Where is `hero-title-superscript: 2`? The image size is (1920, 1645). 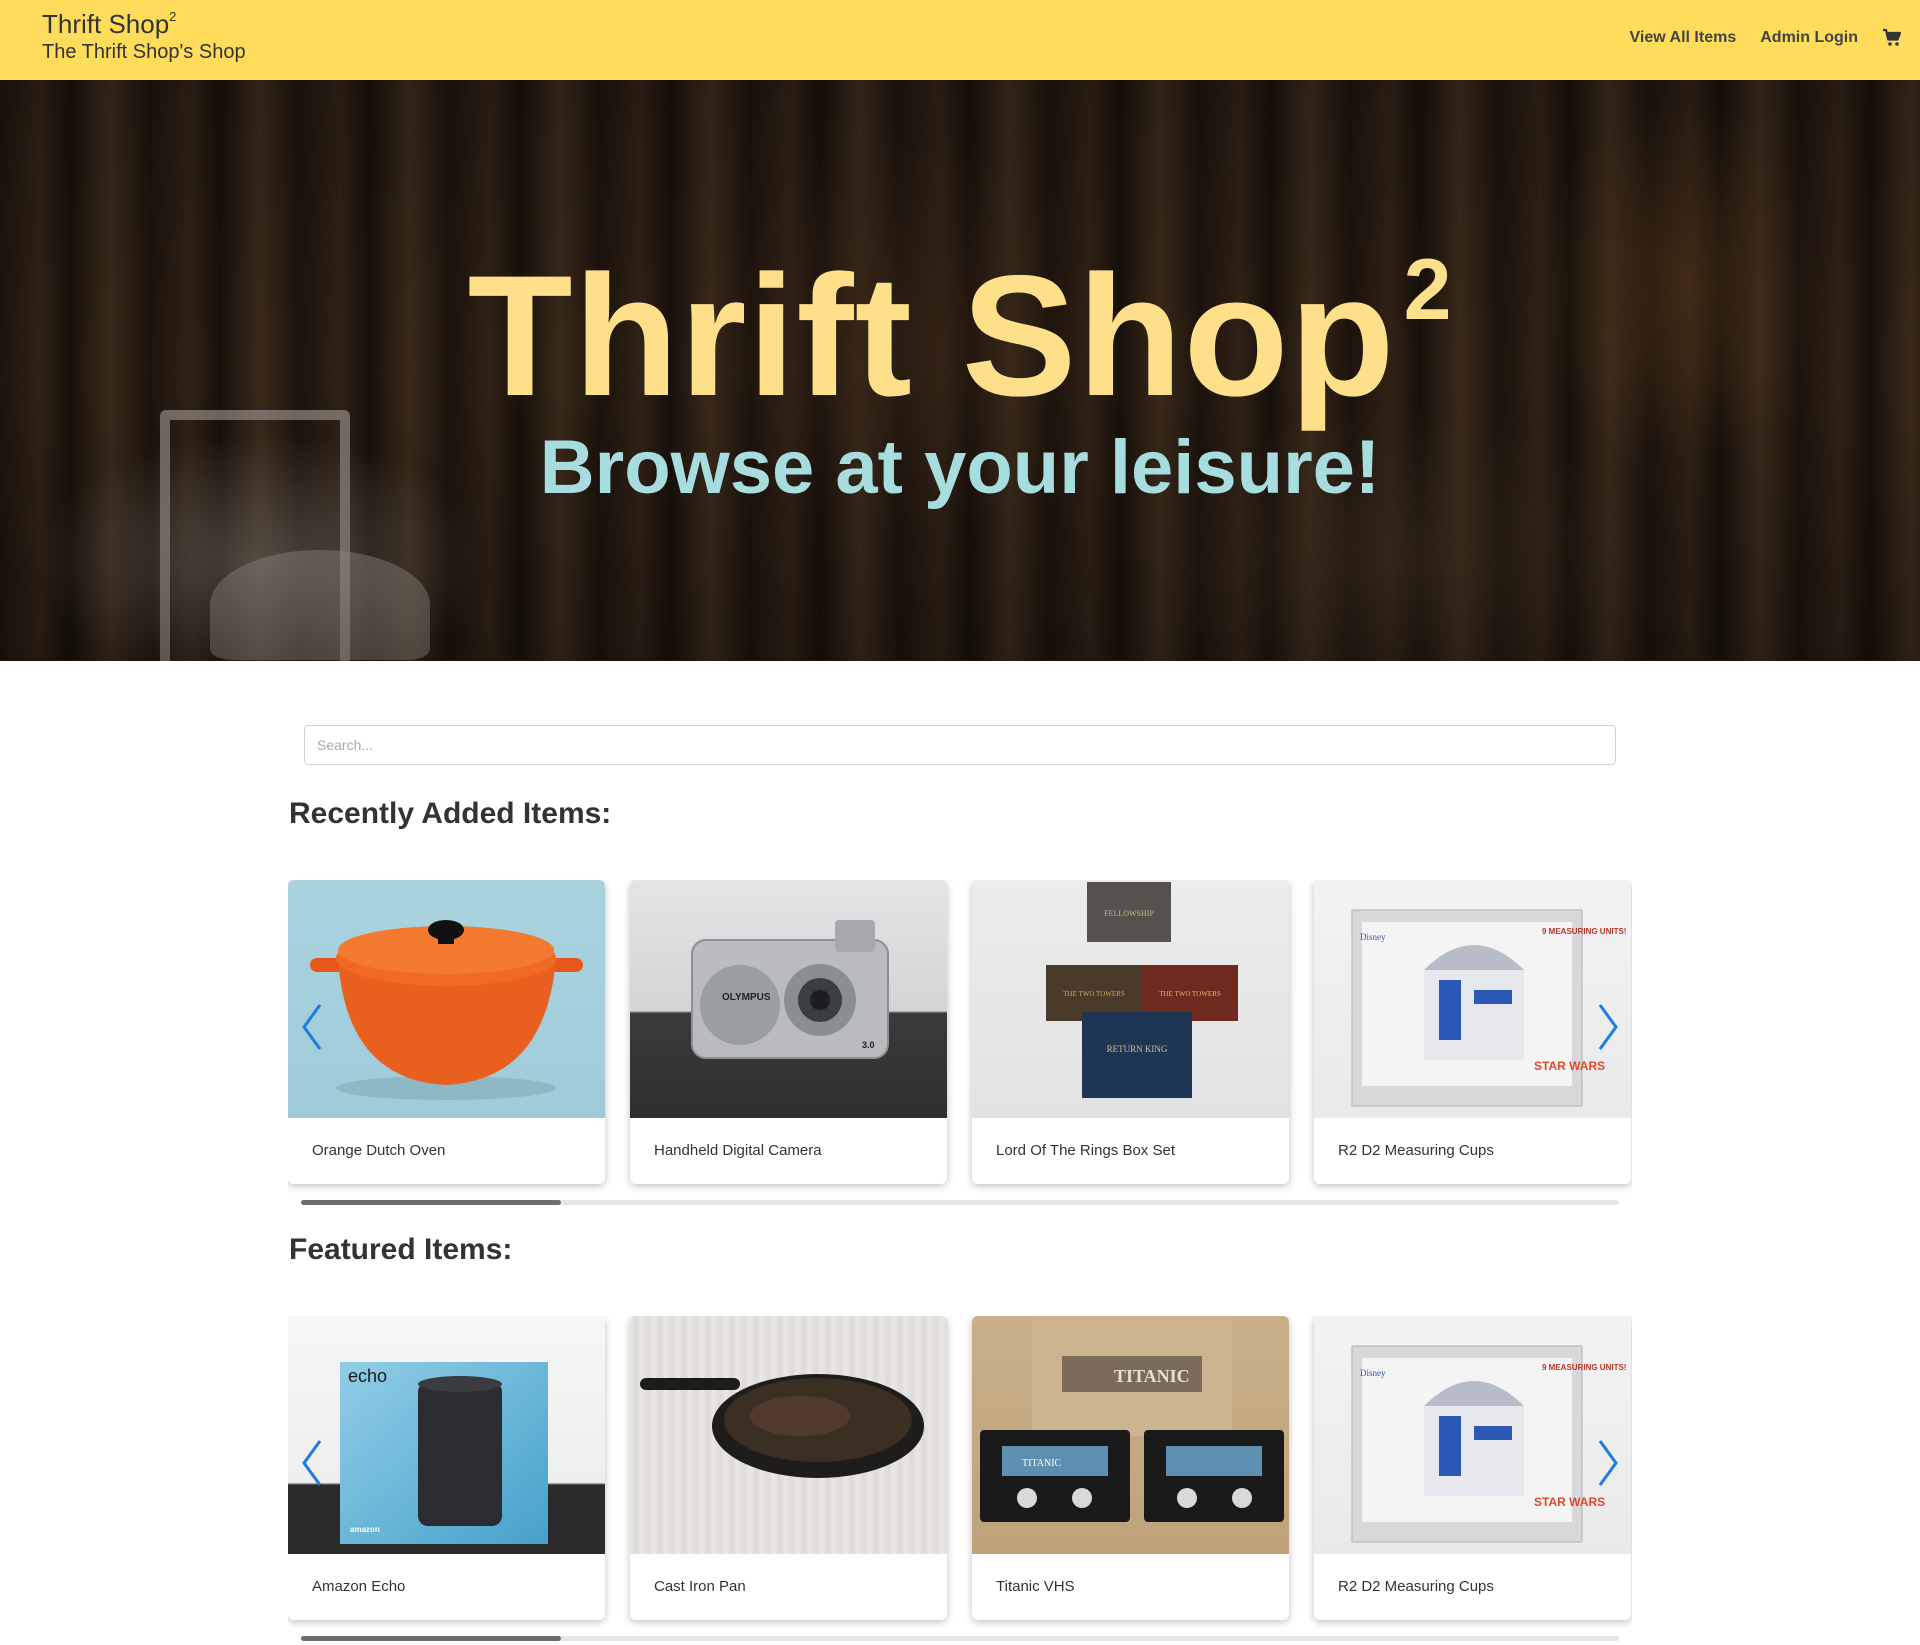
hero-title-superscript: 2 is located at coordinates (1428, 290).